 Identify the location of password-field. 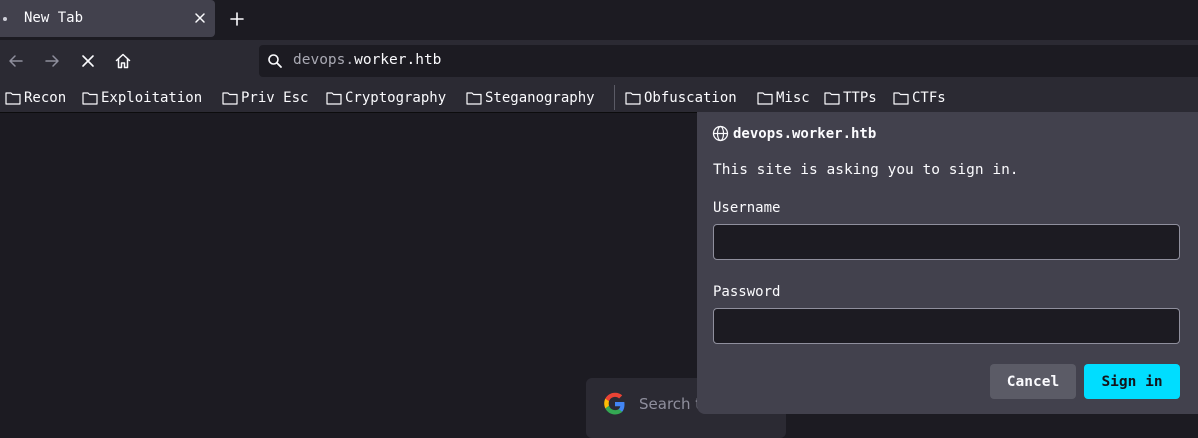
(946, 326).